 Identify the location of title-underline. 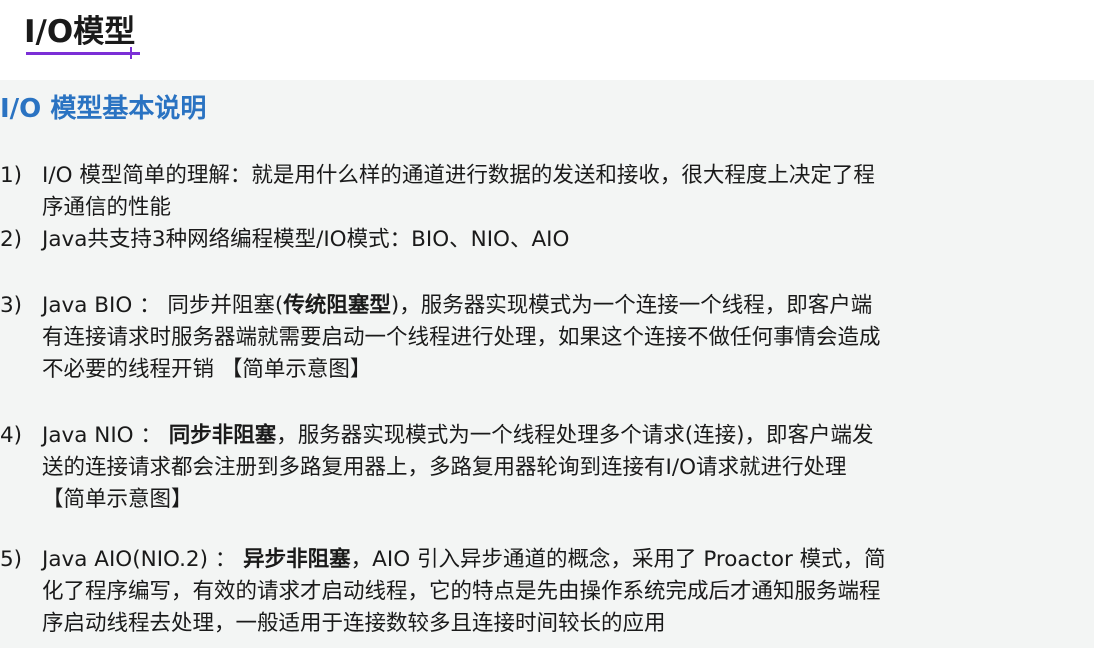
(83, 53).